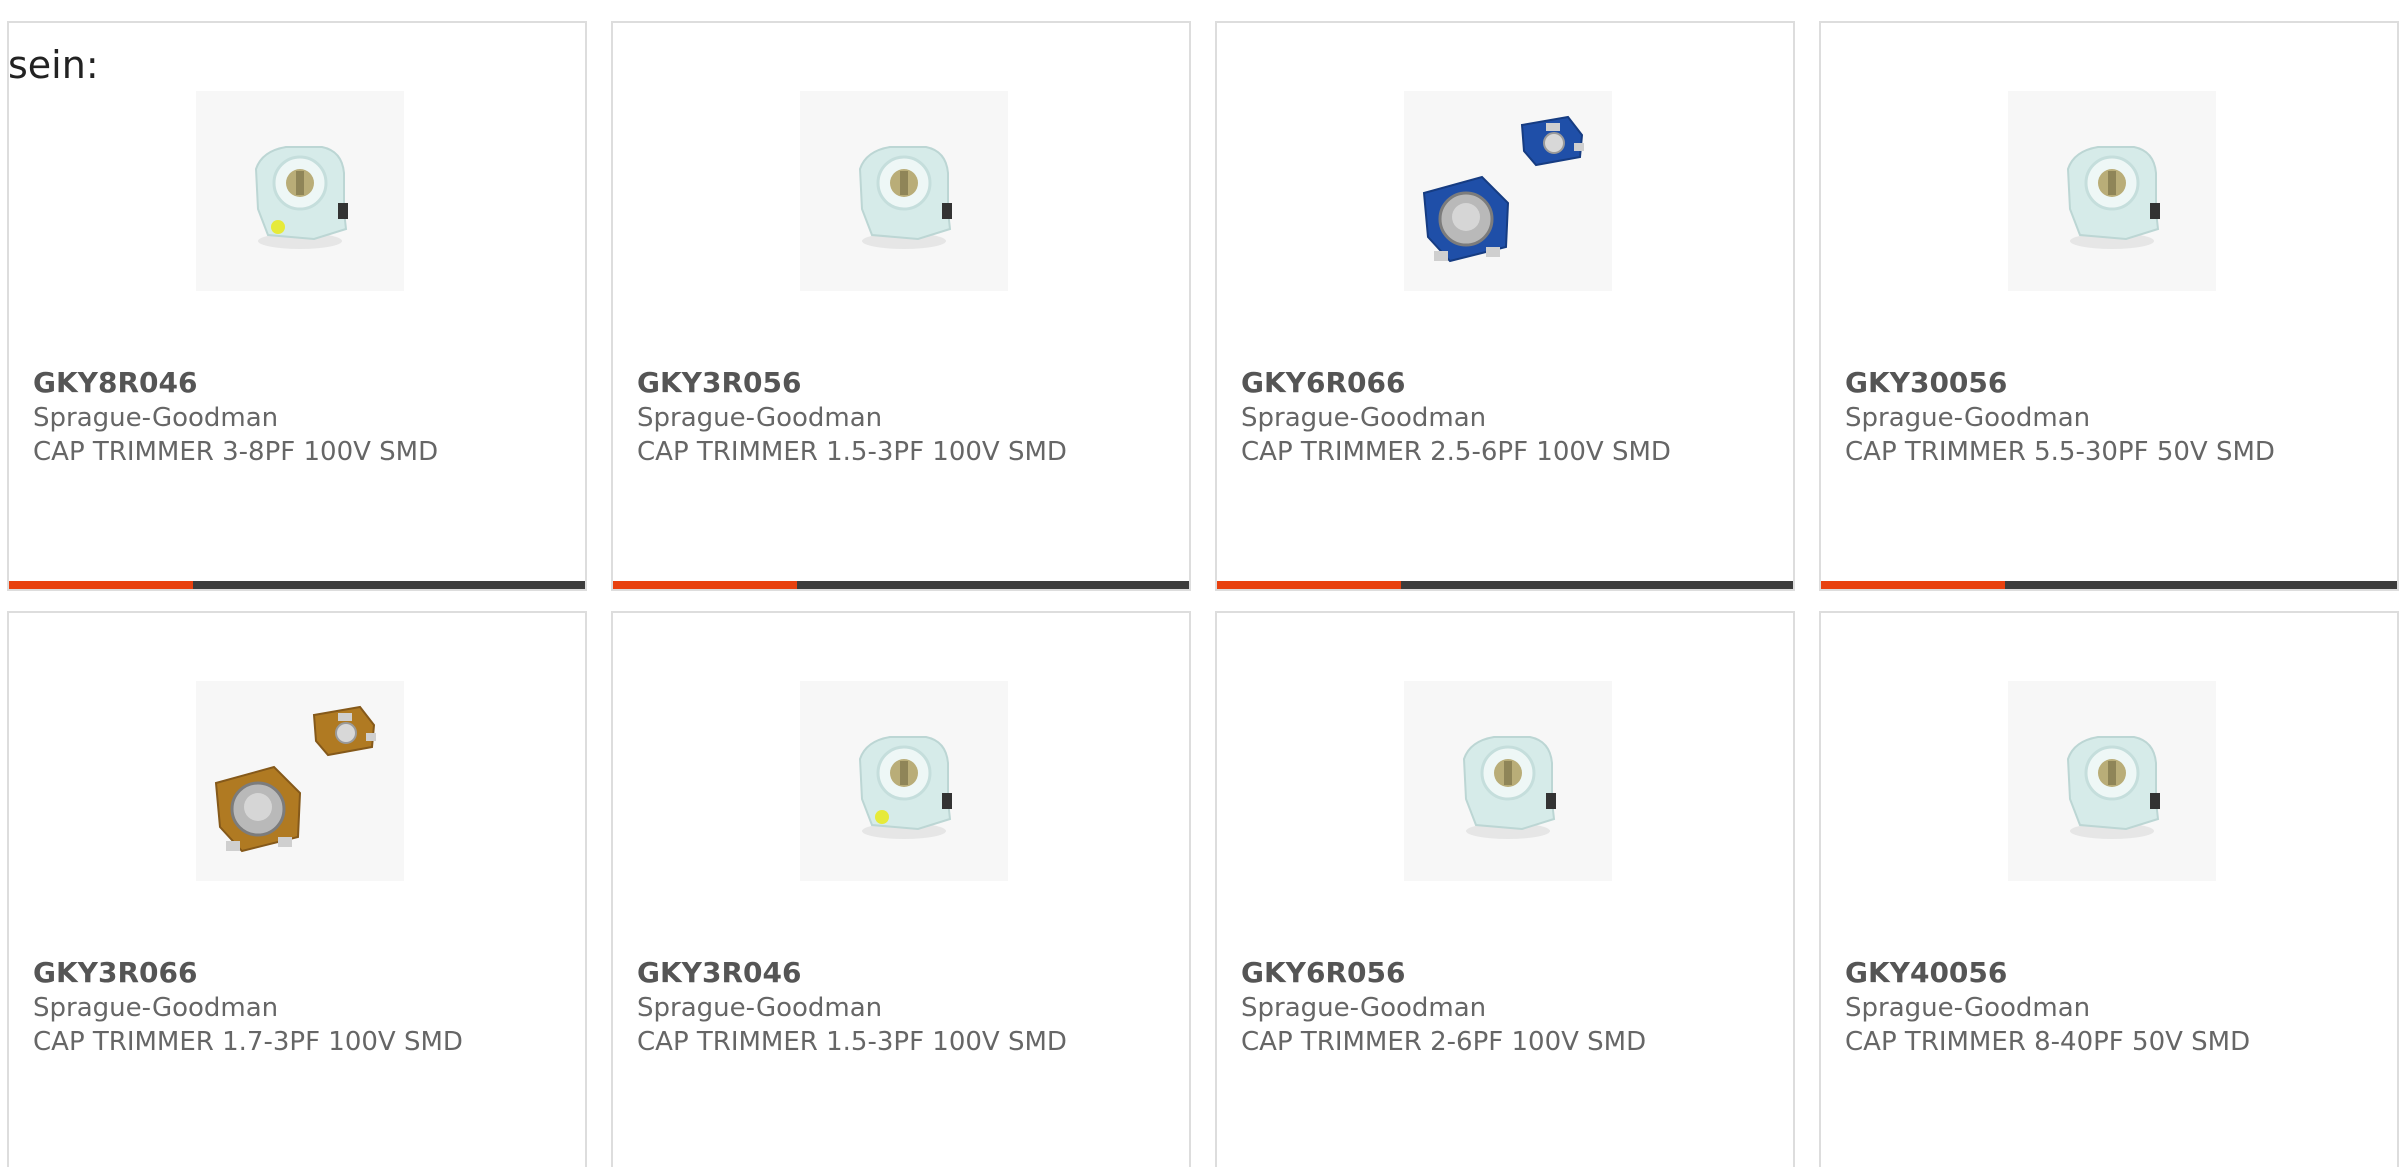  Describe the element at coordinates (1926, 383) in the screenshot. I see `part-number: GKY30056` at that location.